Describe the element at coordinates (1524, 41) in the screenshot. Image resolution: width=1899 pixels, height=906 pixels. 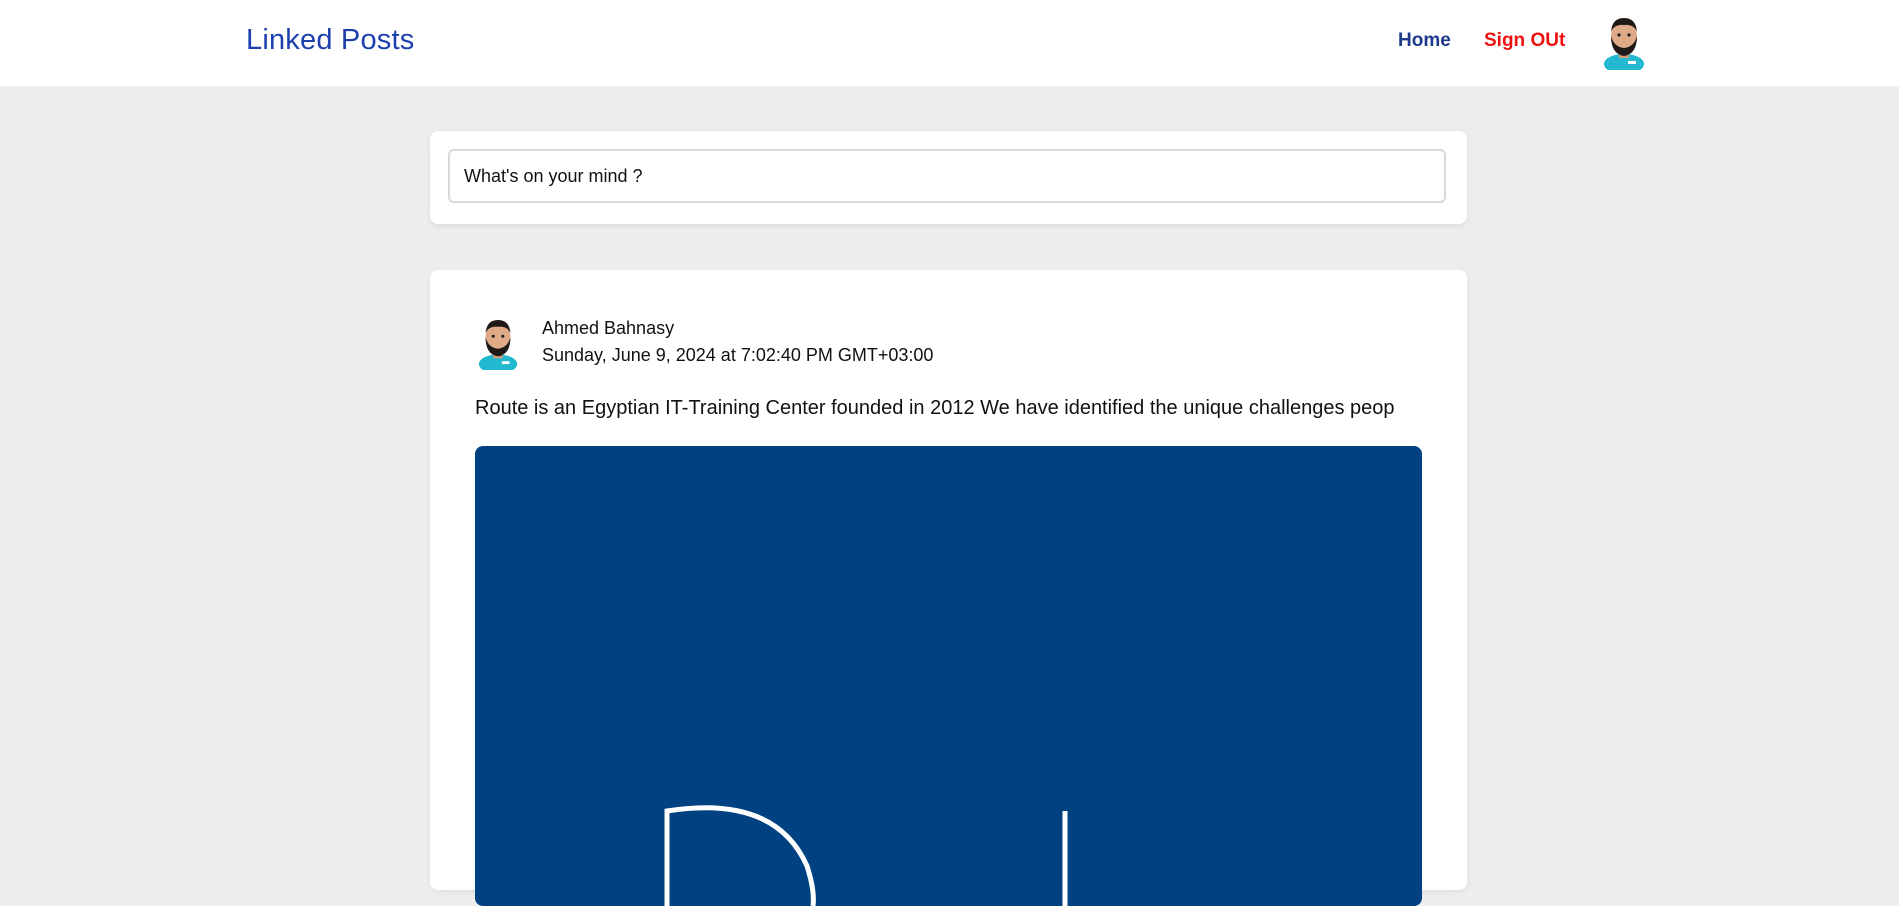
I see `nav-signout-link: Sign OUt` at that location.